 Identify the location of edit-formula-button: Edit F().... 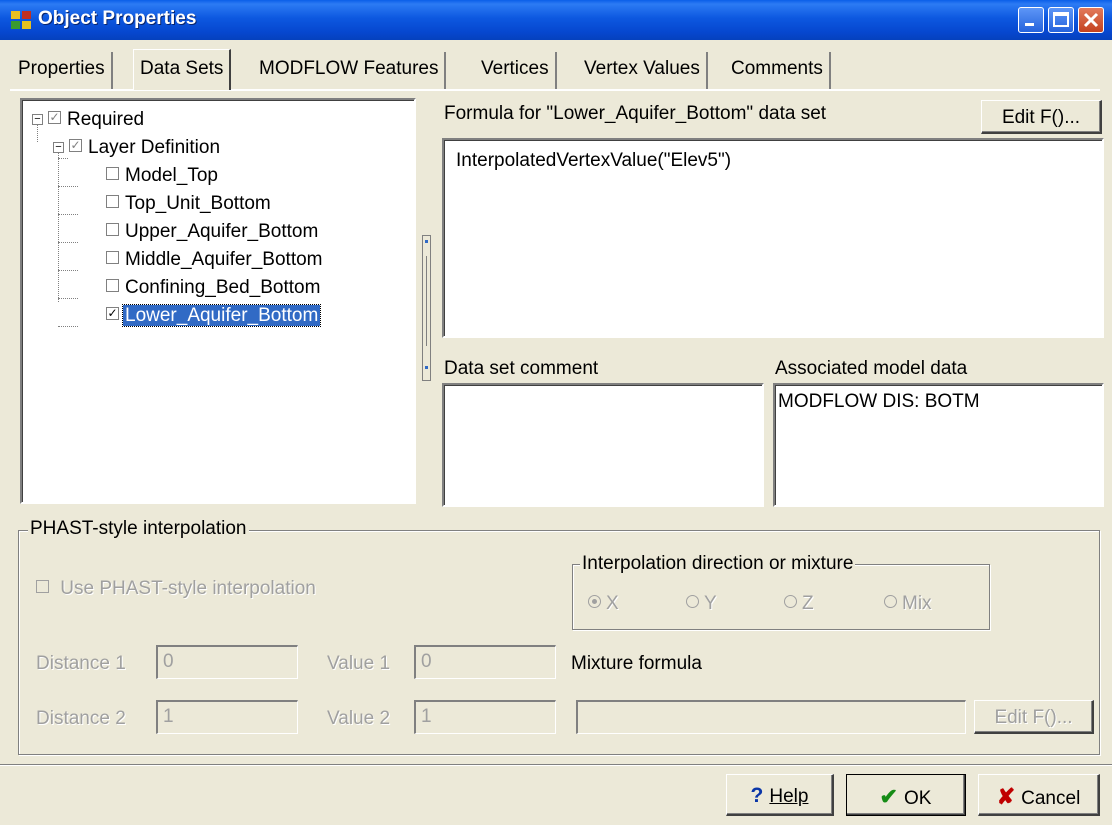
(1041, 117).